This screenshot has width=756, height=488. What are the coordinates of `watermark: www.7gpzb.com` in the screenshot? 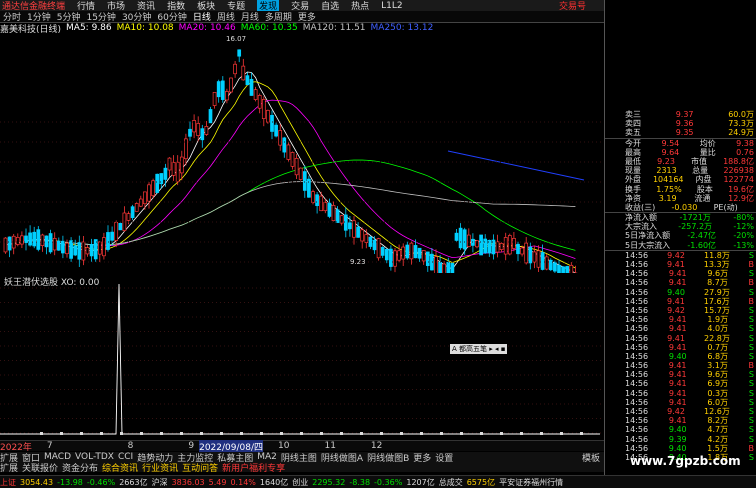 It's located at (685, 461).